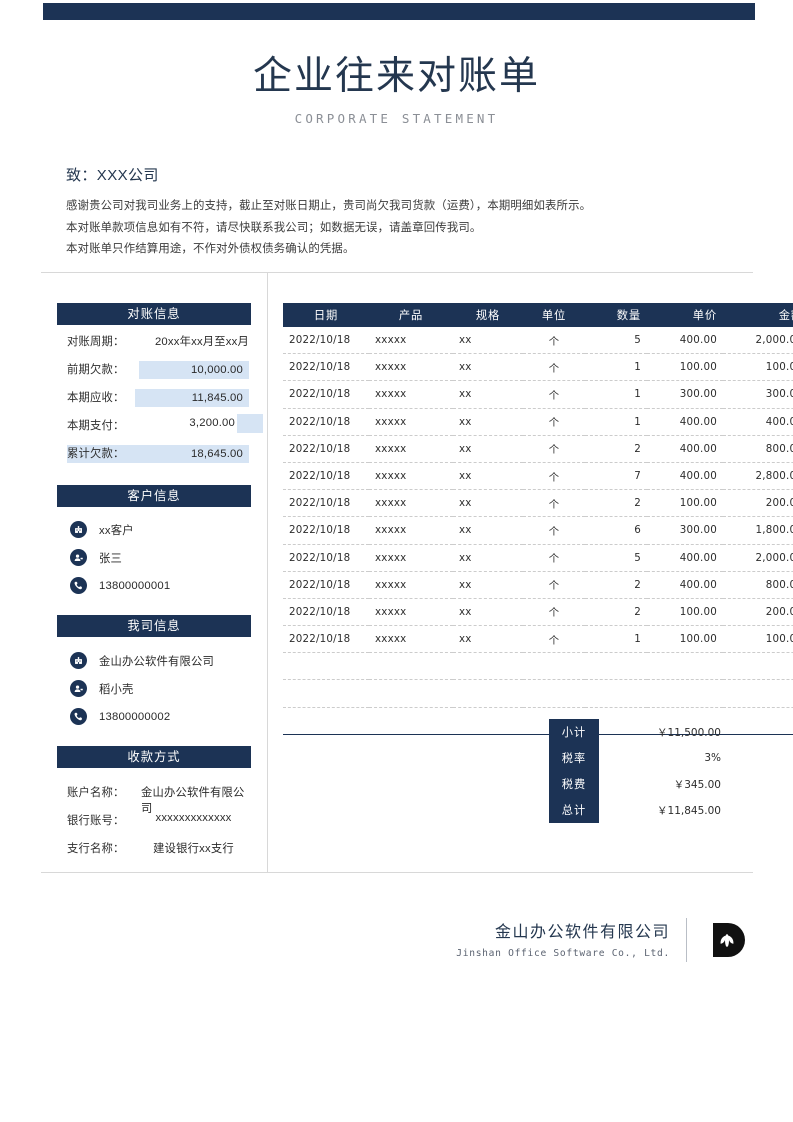 Image resolution: width=793 pixels, height=1122 pixels. What do you see at coordinates (96, 793) in the screenshot?
I see `payment-label-account-name: 账户名称：` at bounding box center [96, 793].